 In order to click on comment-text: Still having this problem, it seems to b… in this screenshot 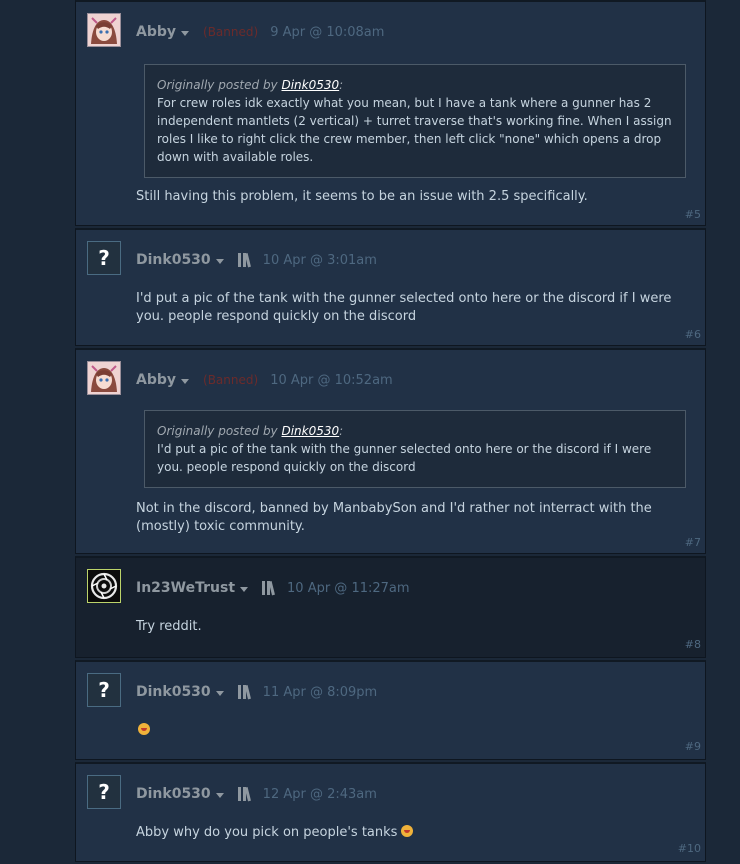, I will do `click(362, 196)`.